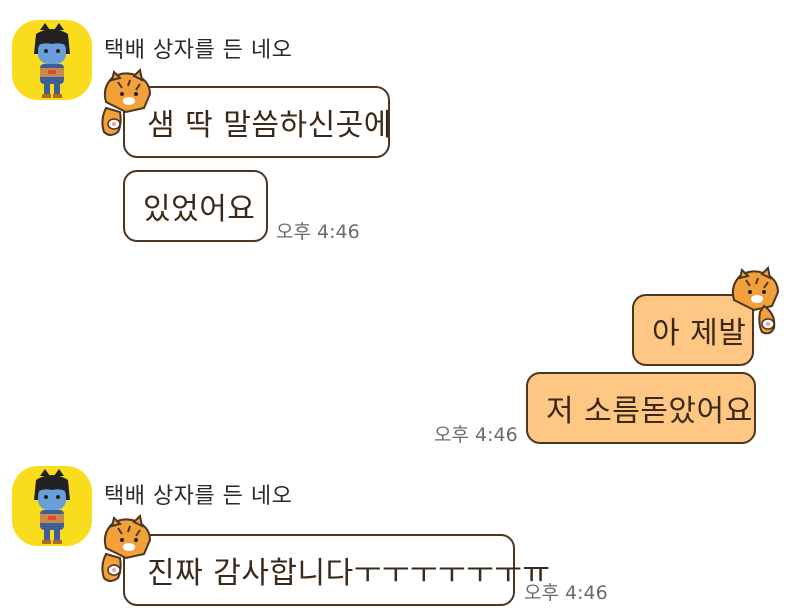  I want to click on message-text: 진짜 감사합니다ㅜㅜㅜㅜㅜㅜㅠ, so click(349, 573).